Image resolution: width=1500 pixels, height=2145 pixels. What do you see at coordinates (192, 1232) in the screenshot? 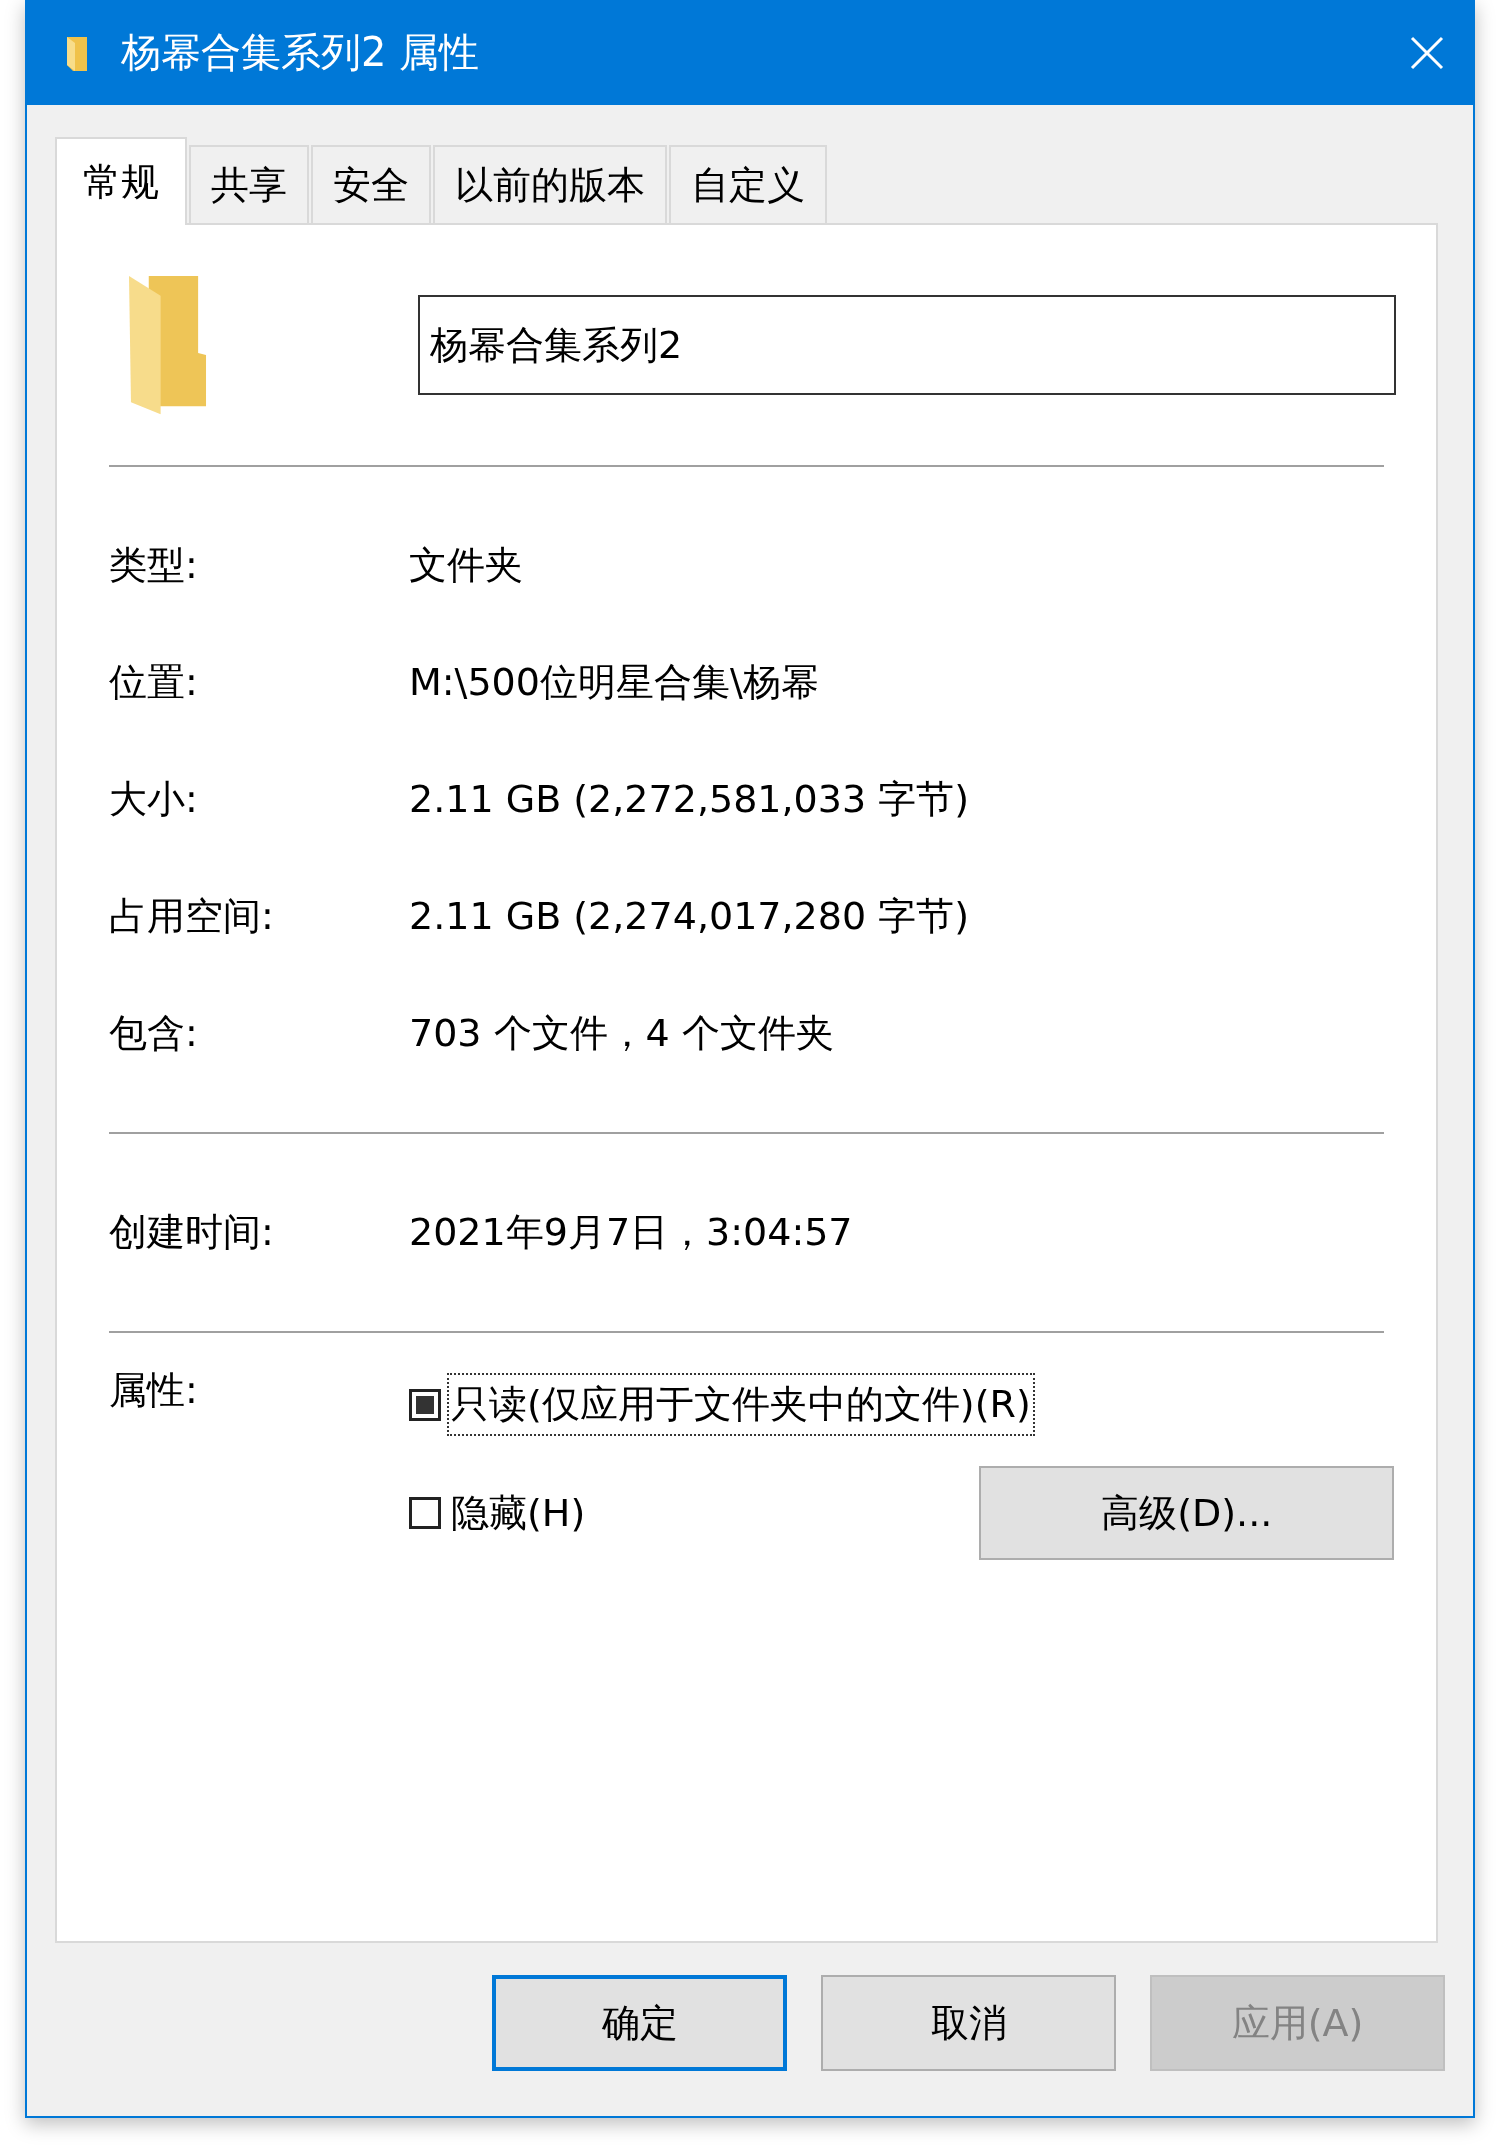
I see `property-label: 创建时间:` at bounding box center [192, 1232].